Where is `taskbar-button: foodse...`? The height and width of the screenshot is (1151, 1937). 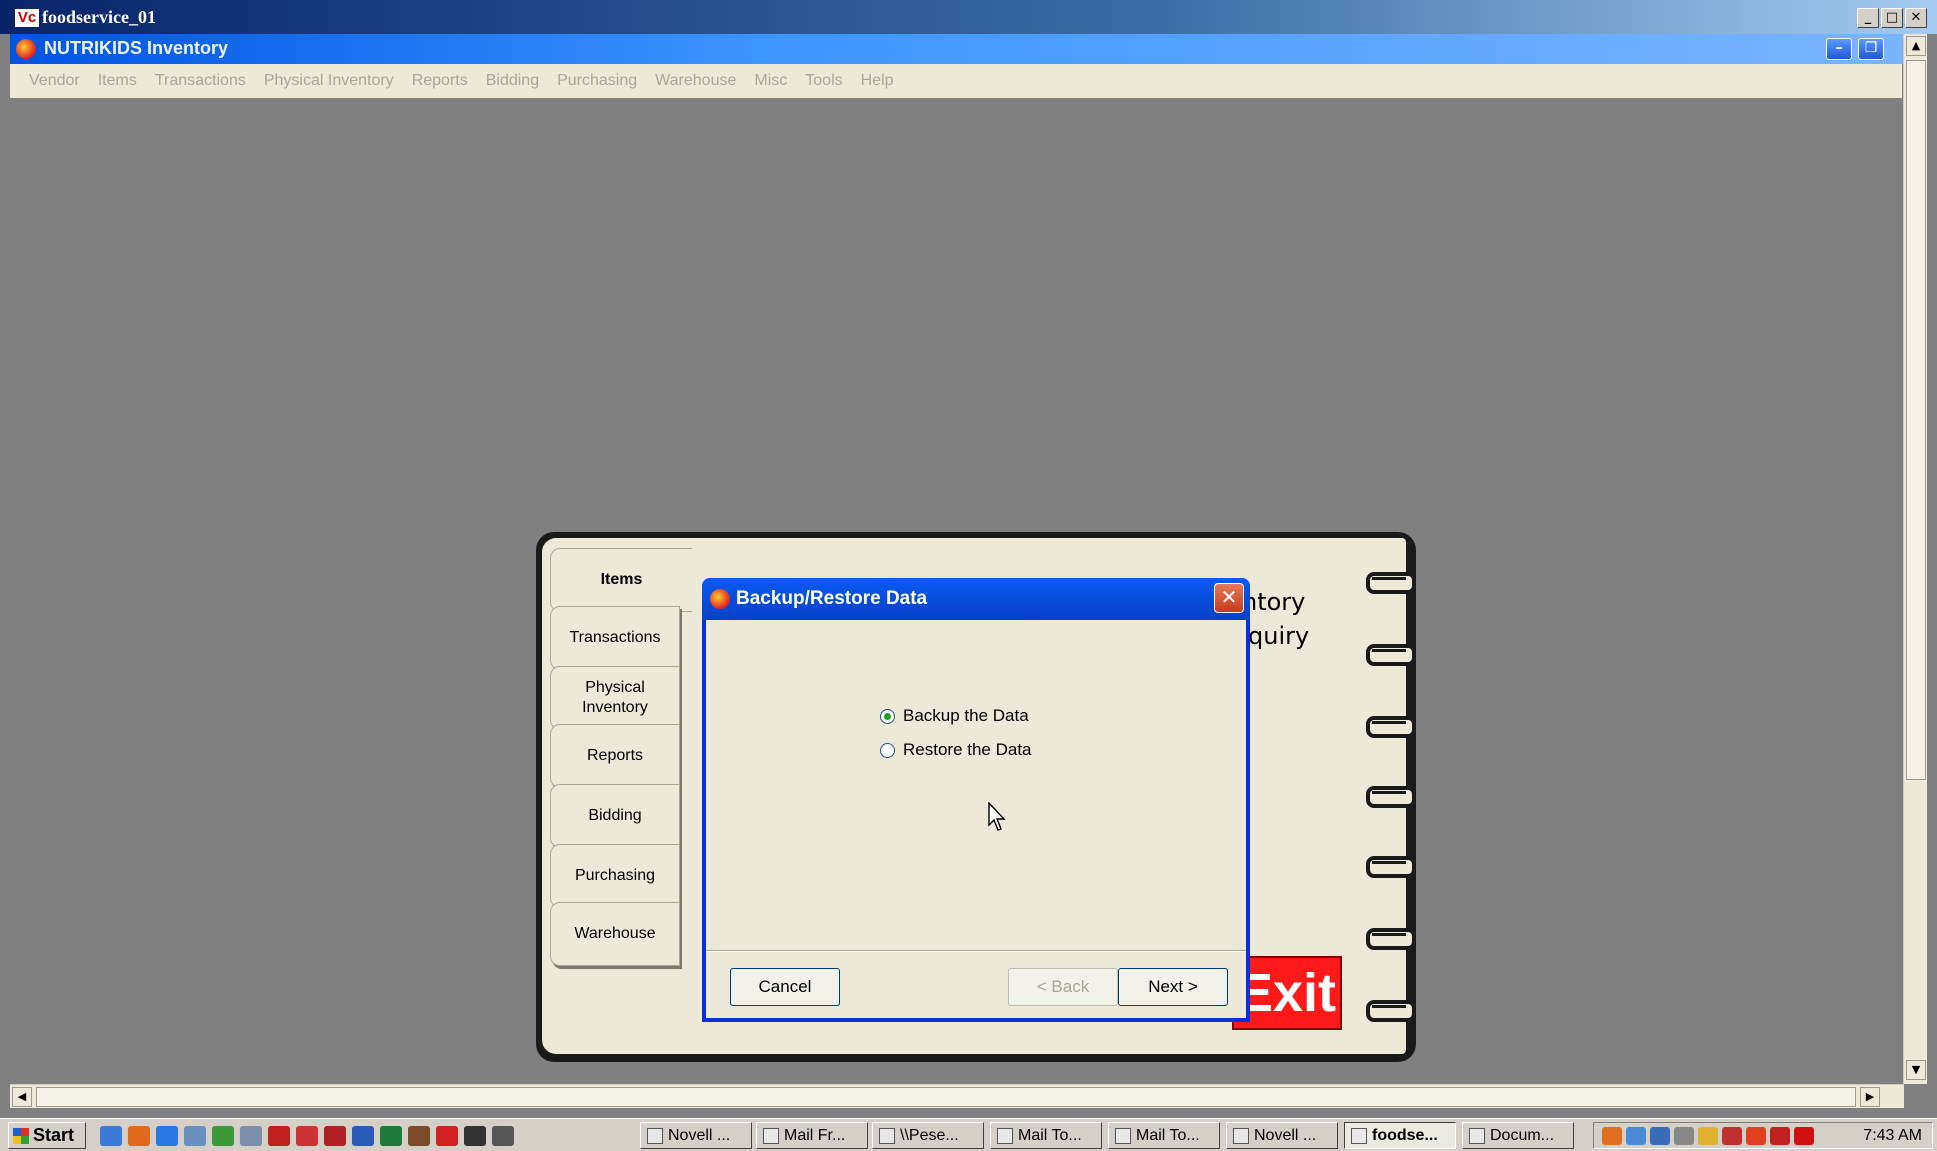
taskbar-button: foodse... is located at coordinates (1400, 1135).